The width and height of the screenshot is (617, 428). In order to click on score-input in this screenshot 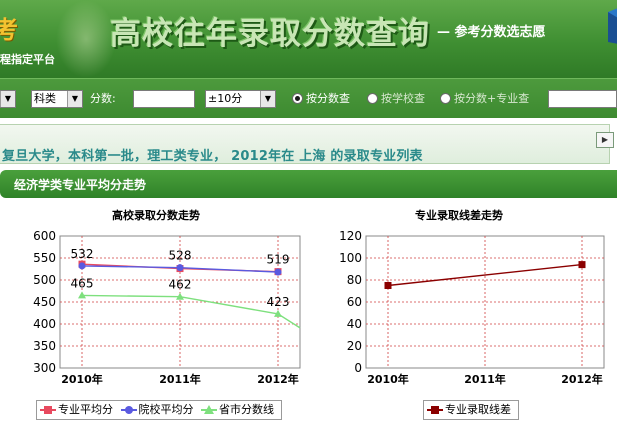, I will do `click(164, 99)`.